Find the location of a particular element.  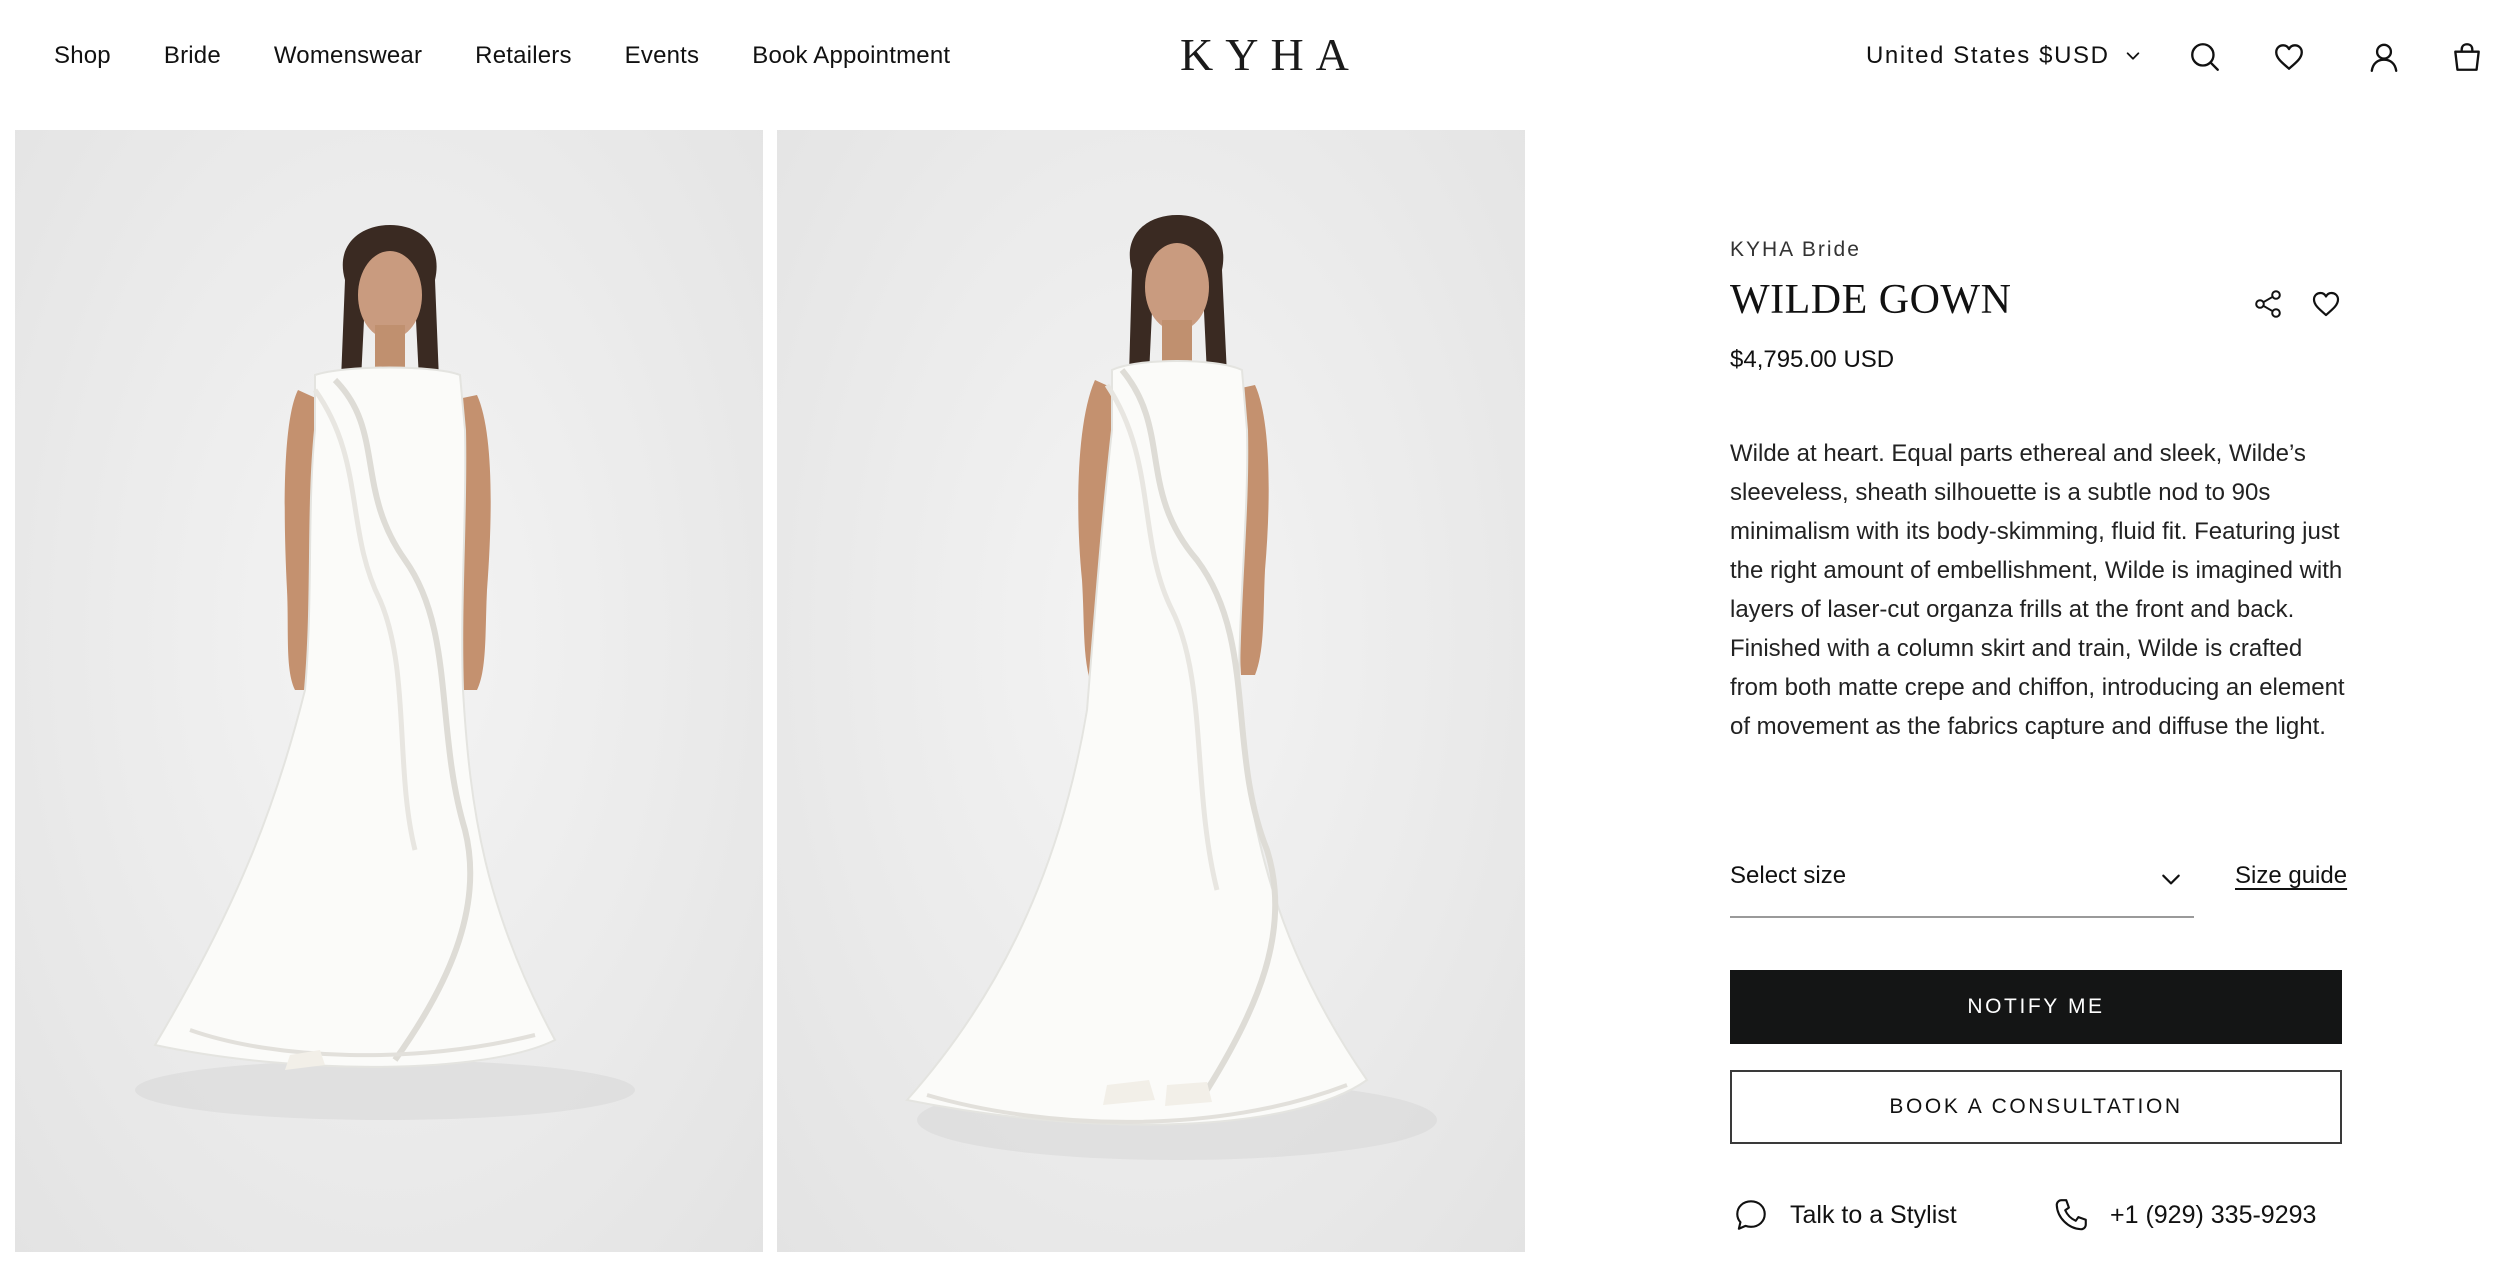

chat-bubble-icon is located at coordinates (1751, 1215).